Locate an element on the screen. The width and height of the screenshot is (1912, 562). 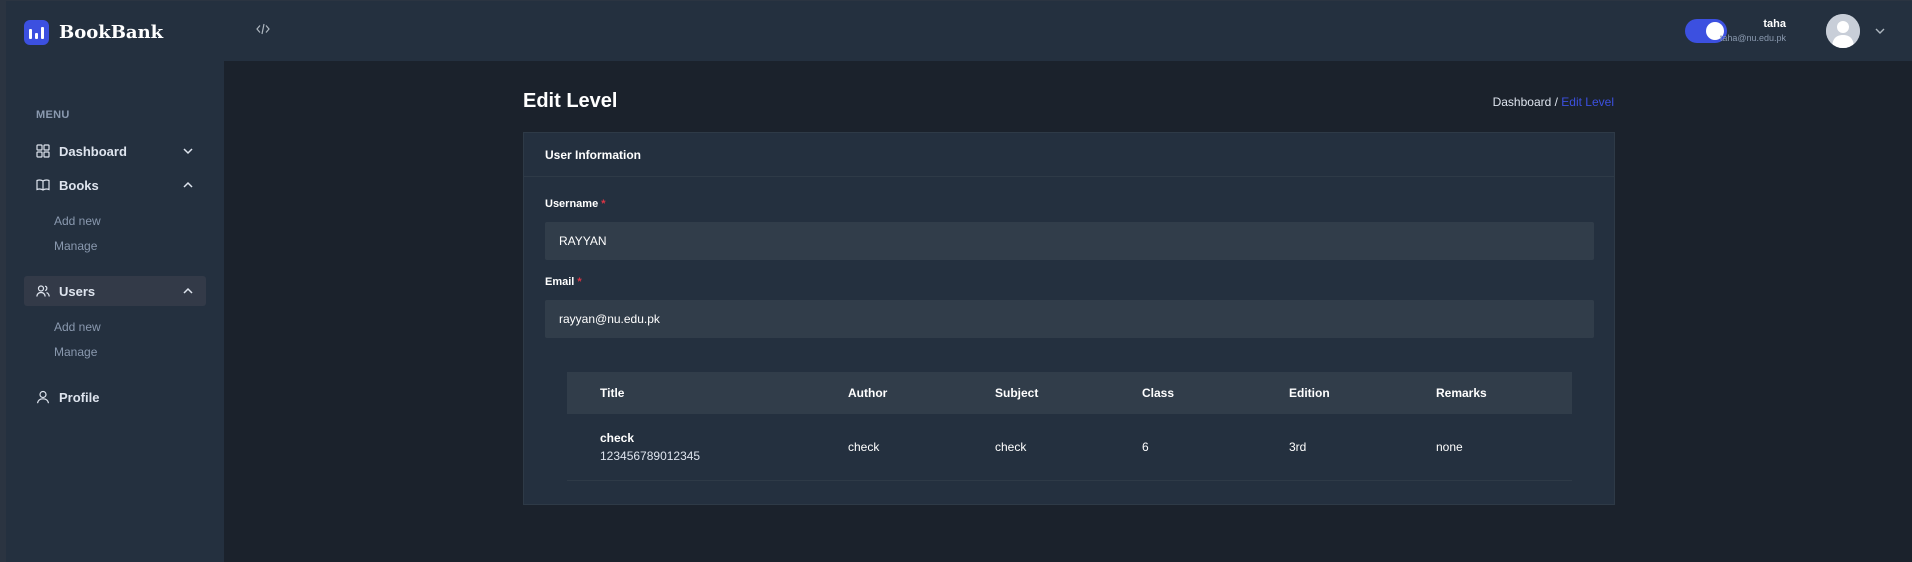
user-icon is located at coordinates (43, 397).